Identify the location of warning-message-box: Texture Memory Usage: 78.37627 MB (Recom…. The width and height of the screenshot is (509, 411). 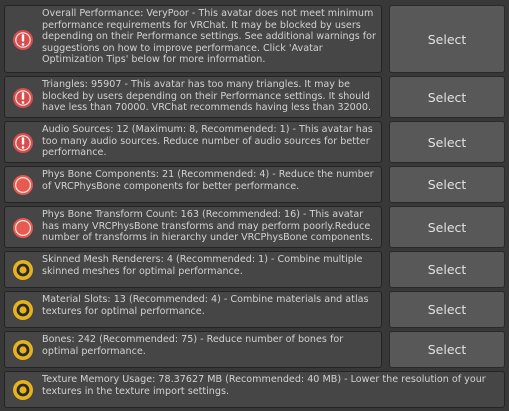
(254, 389).